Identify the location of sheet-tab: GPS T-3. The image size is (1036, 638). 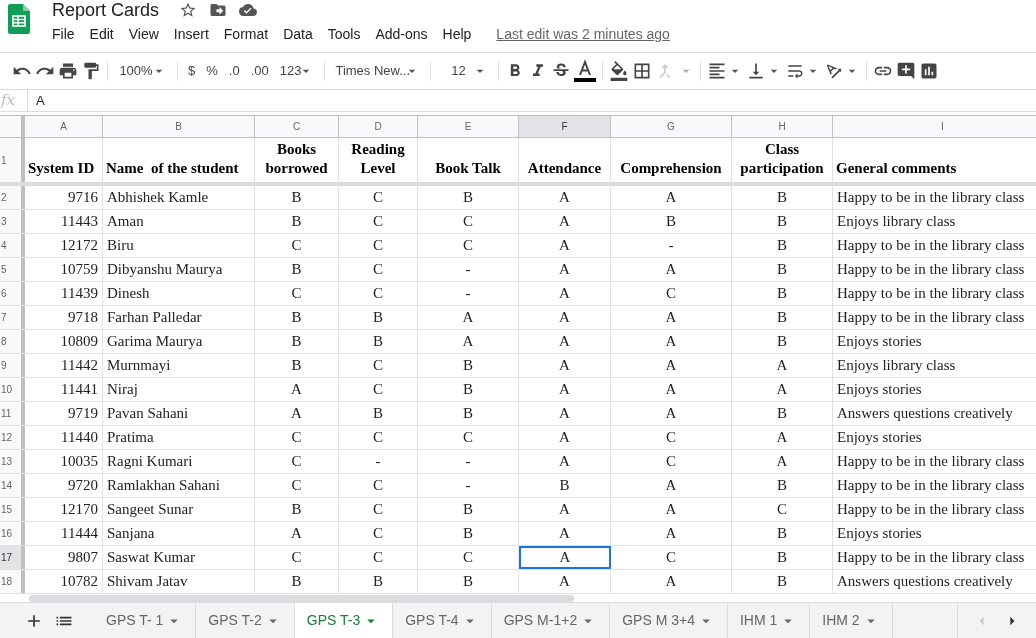
(344, 620).